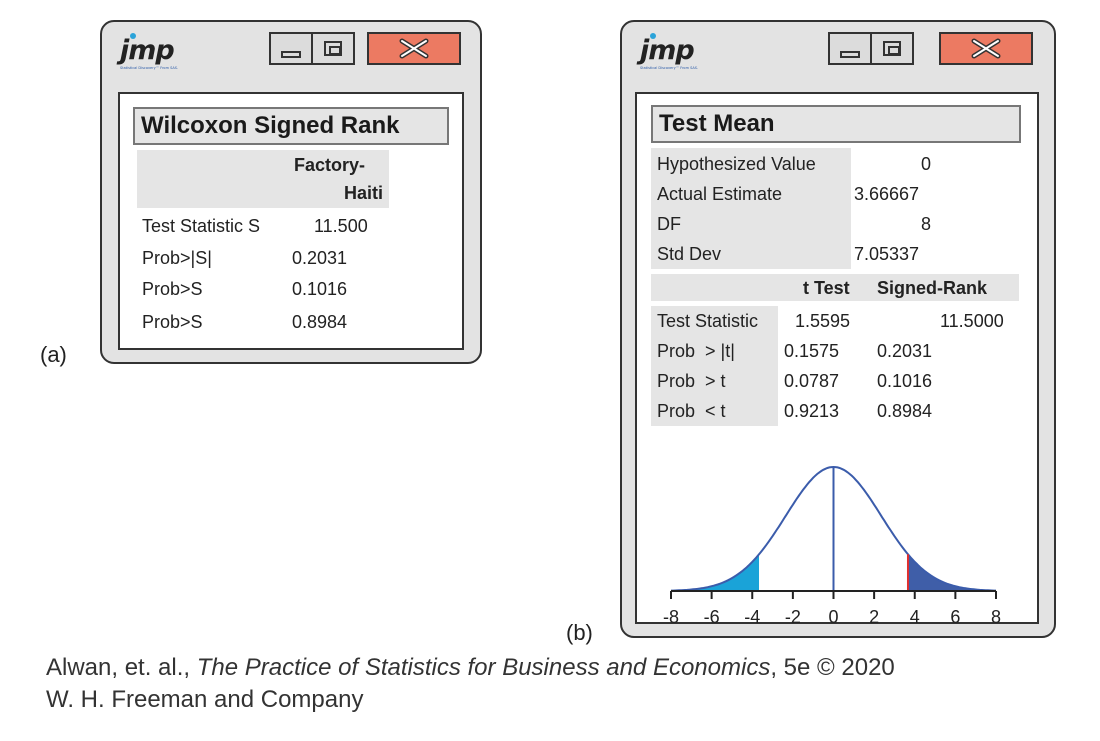 The height and width of the screenshot is (741, 1100). Describe the element at coordinates (752, 615) in the screenshot. I see `tick-label: -4` at that location.